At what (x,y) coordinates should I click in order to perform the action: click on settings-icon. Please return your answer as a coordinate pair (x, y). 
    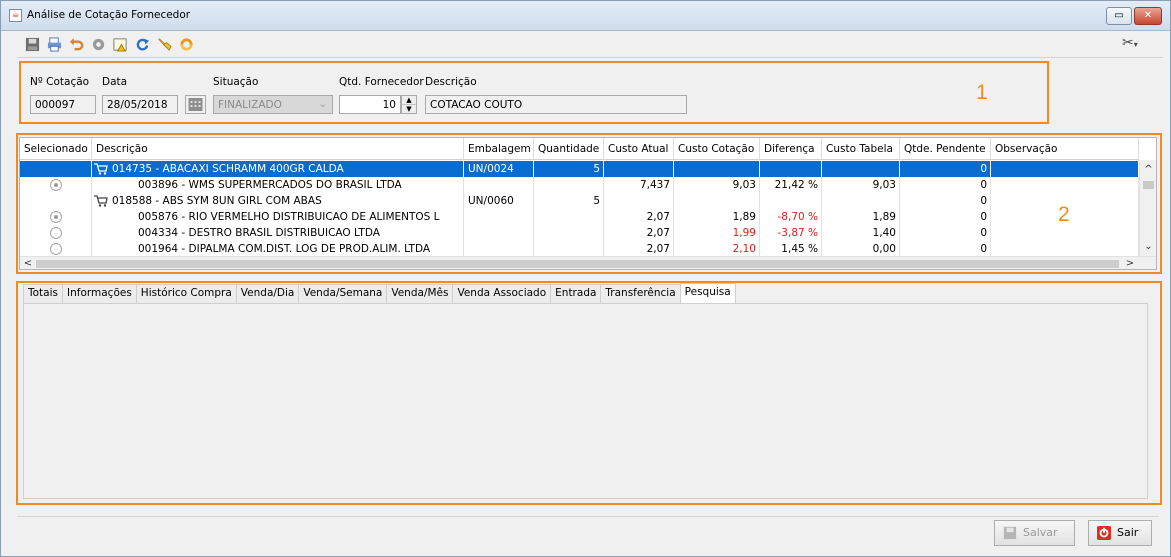
    Looking at the image, I should click on (98, 44).